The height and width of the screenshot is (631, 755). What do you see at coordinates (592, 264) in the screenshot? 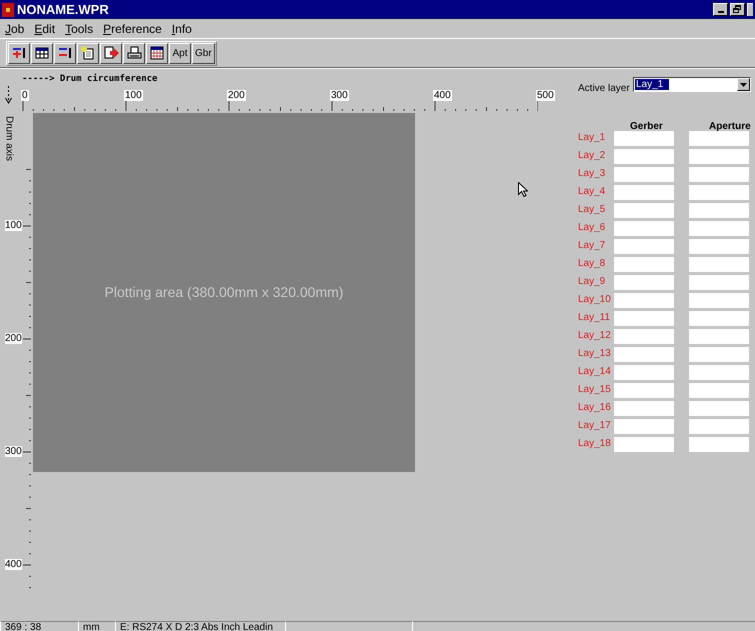
I see `layer-label: Lay_8` at bounding box center [592, 264].